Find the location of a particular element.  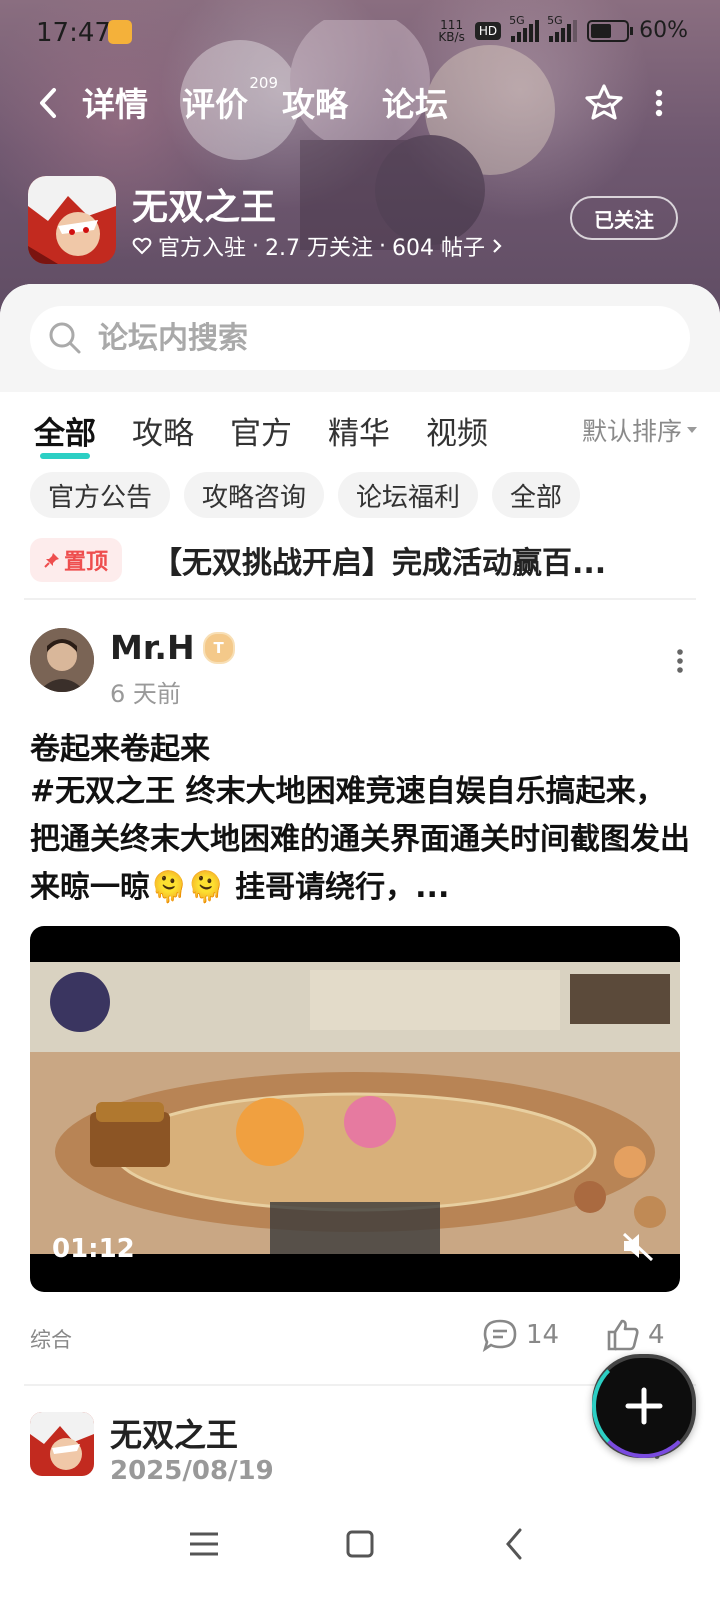

more-options-icon is located at coordinates (659, 103).